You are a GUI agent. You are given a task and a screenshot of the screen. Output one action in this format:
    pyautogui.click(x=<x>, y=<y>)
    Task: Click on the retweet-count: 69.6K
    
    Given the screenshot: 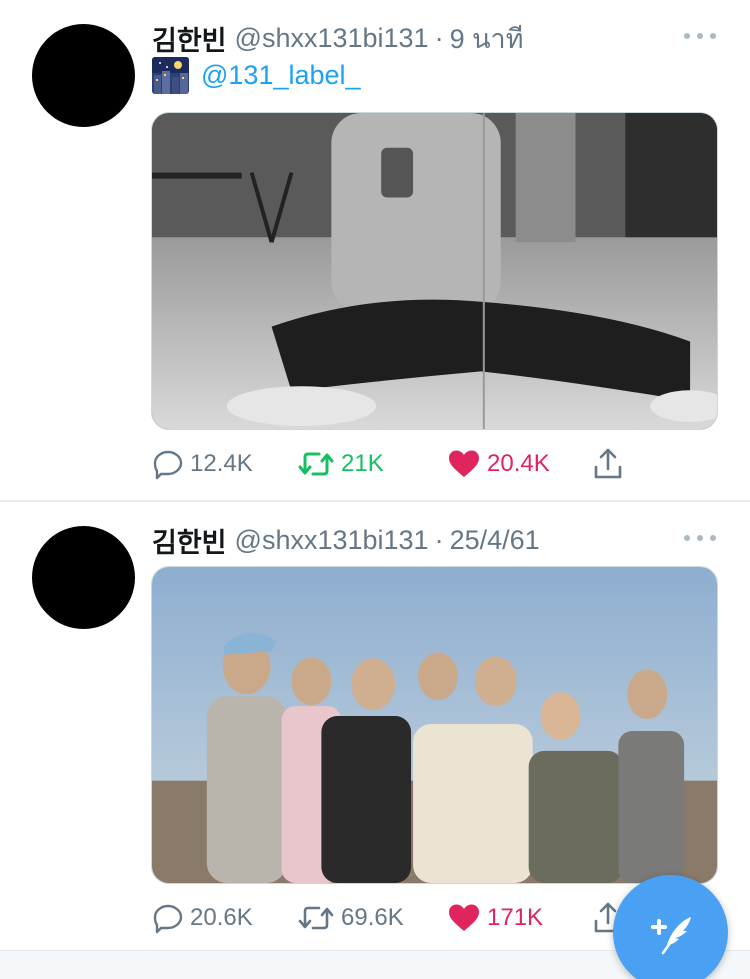 What is the action you would take?
    pyautogui.click(x=372, y=917)
    